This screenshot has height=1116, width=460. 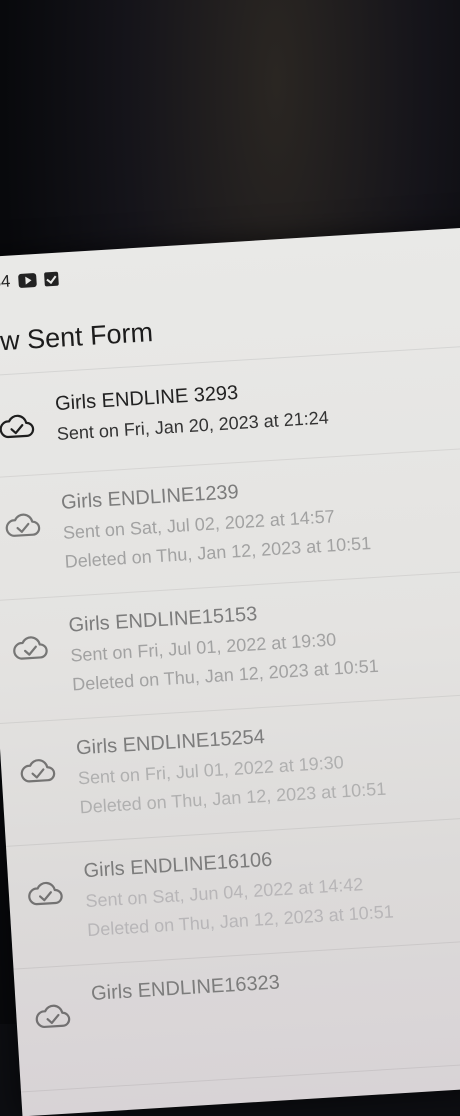 I want to click on status-time: 34, so click(x=5, y=281).